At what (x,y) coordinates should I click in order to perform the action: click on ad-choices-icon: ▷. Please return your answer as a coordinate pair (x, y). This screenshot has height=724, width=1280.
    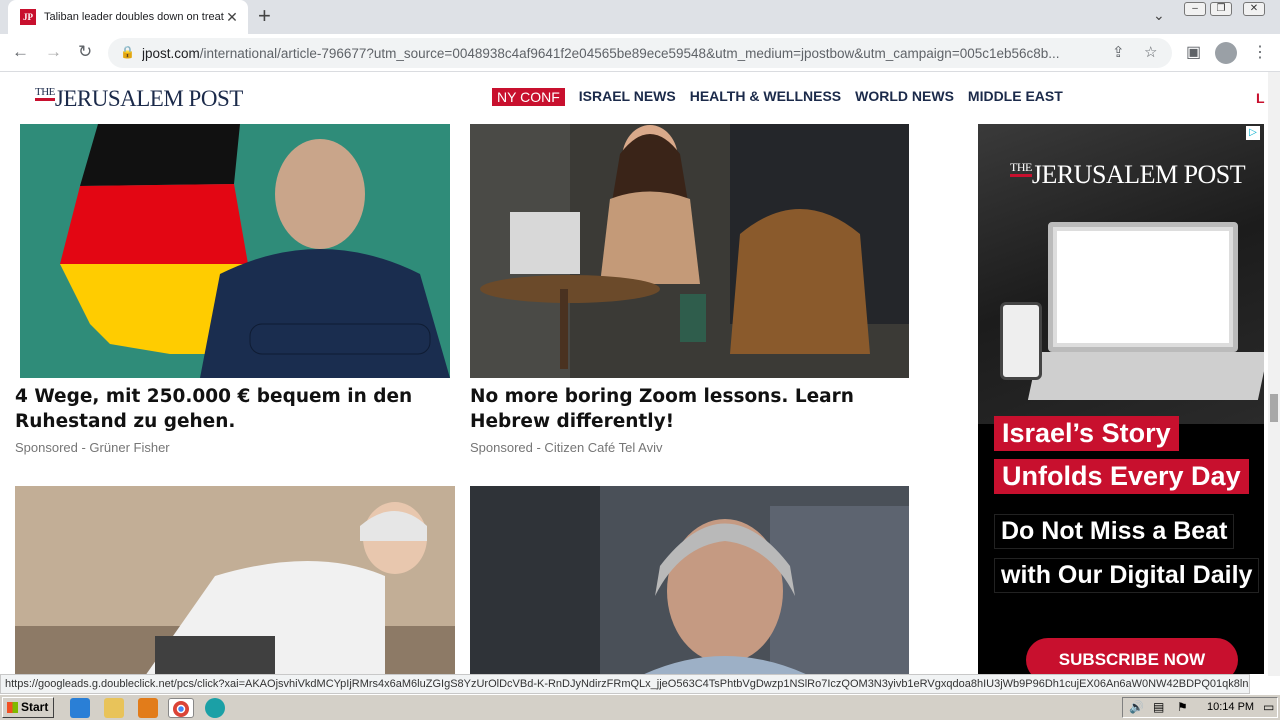
    Looking at the image, I should click on (1253, 133).